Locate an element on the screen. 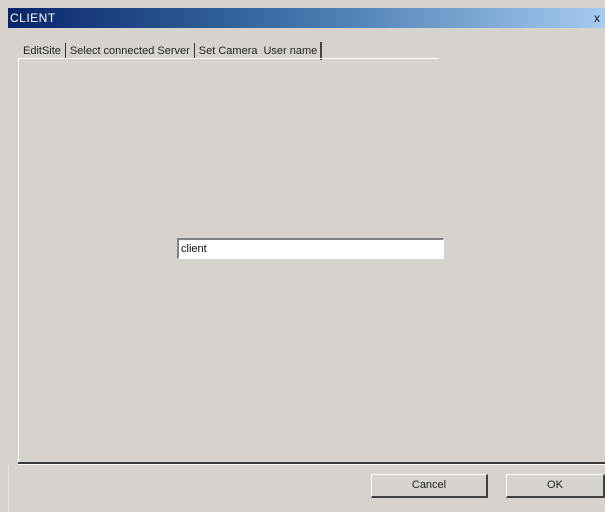  footer-edge is located at coordinates (8, 489).